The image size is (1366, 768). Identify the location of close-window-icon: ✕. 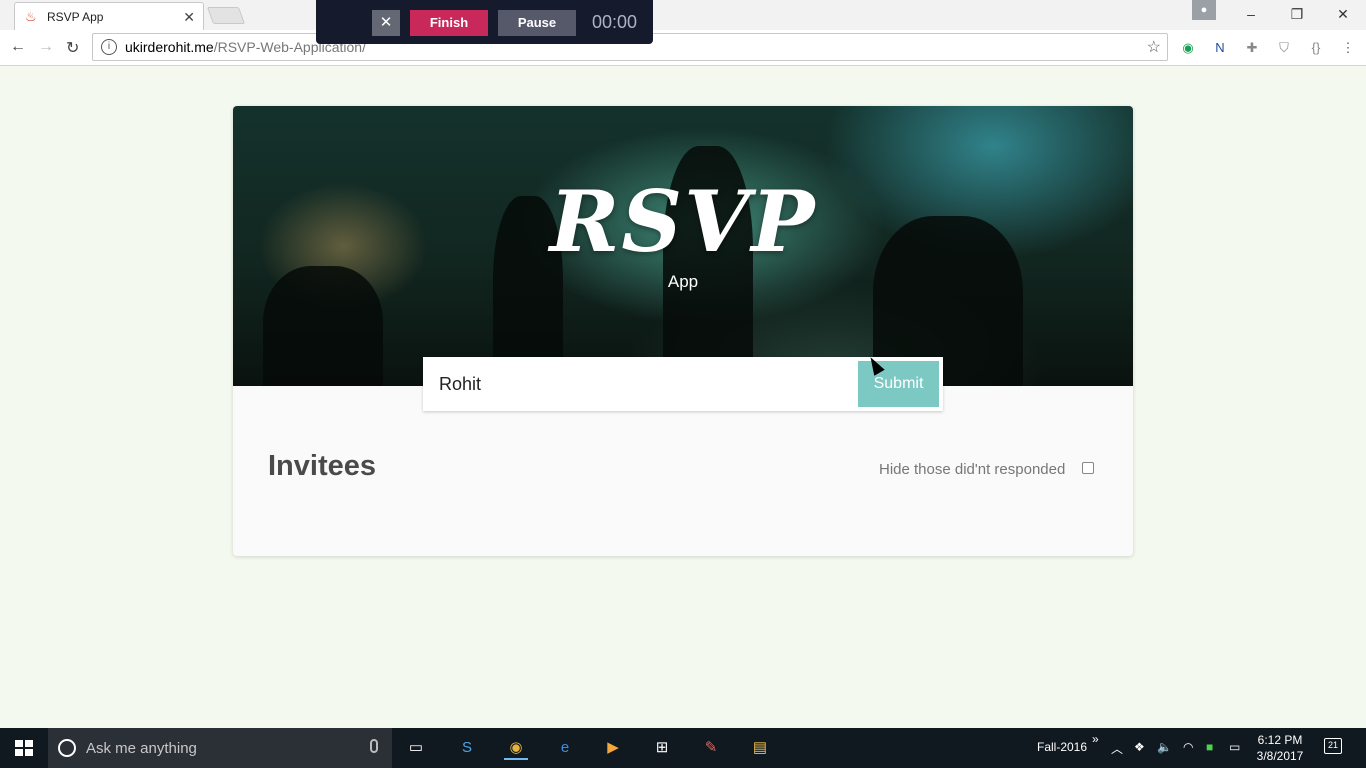
(1343, 14).